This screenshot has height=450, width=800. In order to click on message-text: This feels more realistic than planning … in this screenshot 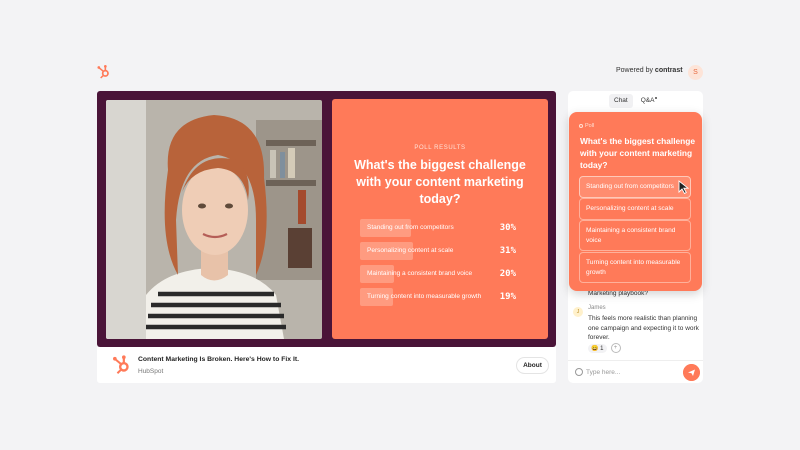, I will do `click(643, 328)`.